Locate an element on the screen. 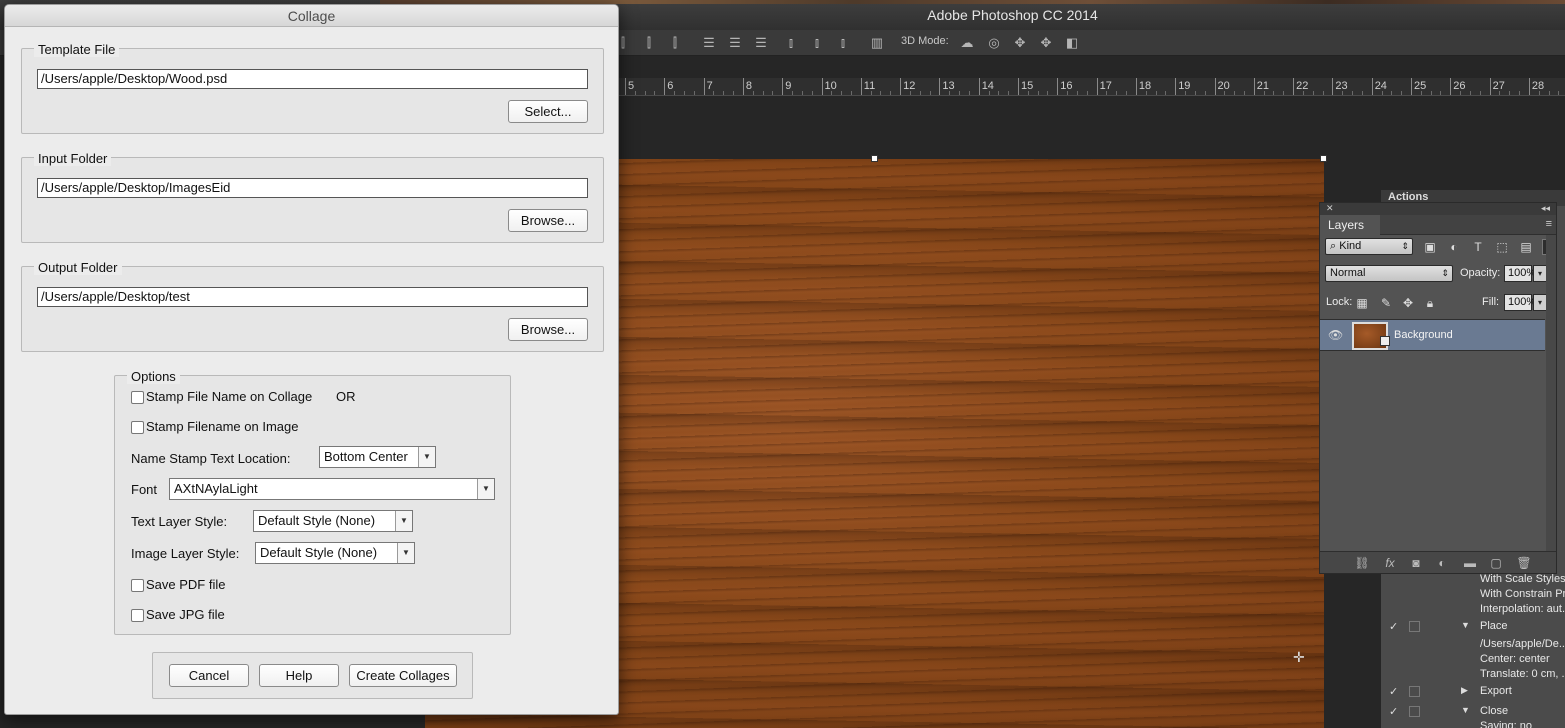  layers-scrollbar is located at coordinates (1551, 394).